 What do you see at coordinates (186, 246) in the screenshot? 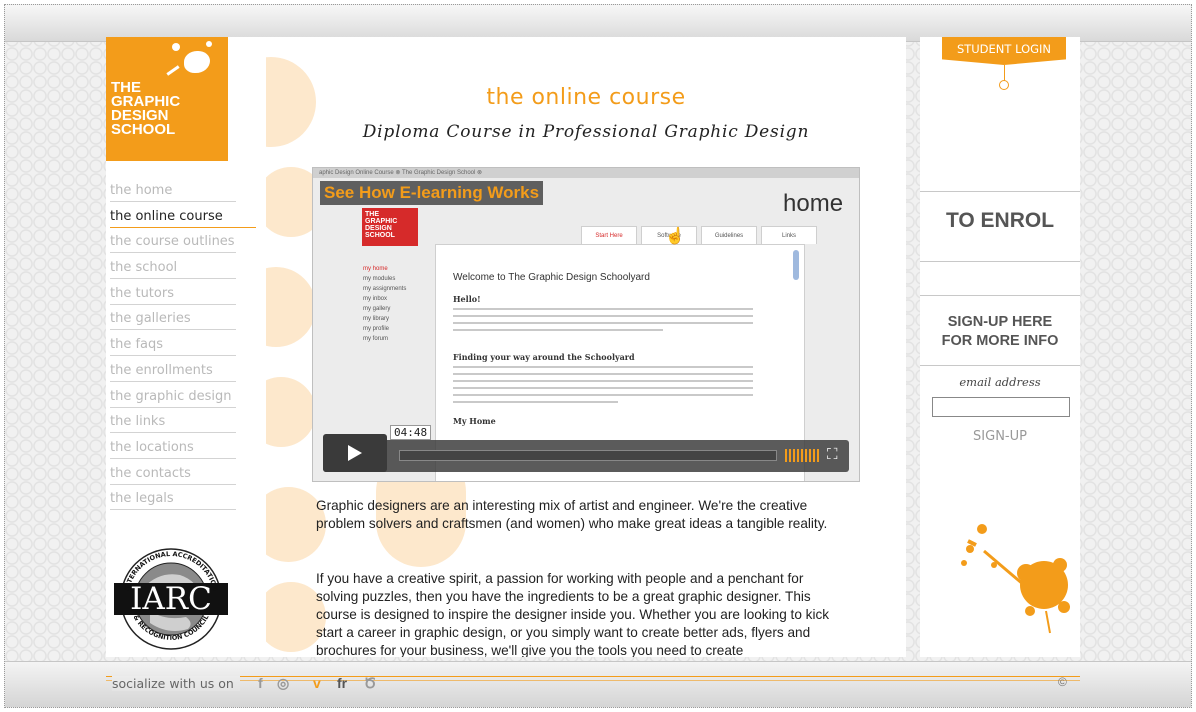
I see `nav-item-course-outlines: the course outlines` at bounding box center [186, 246].